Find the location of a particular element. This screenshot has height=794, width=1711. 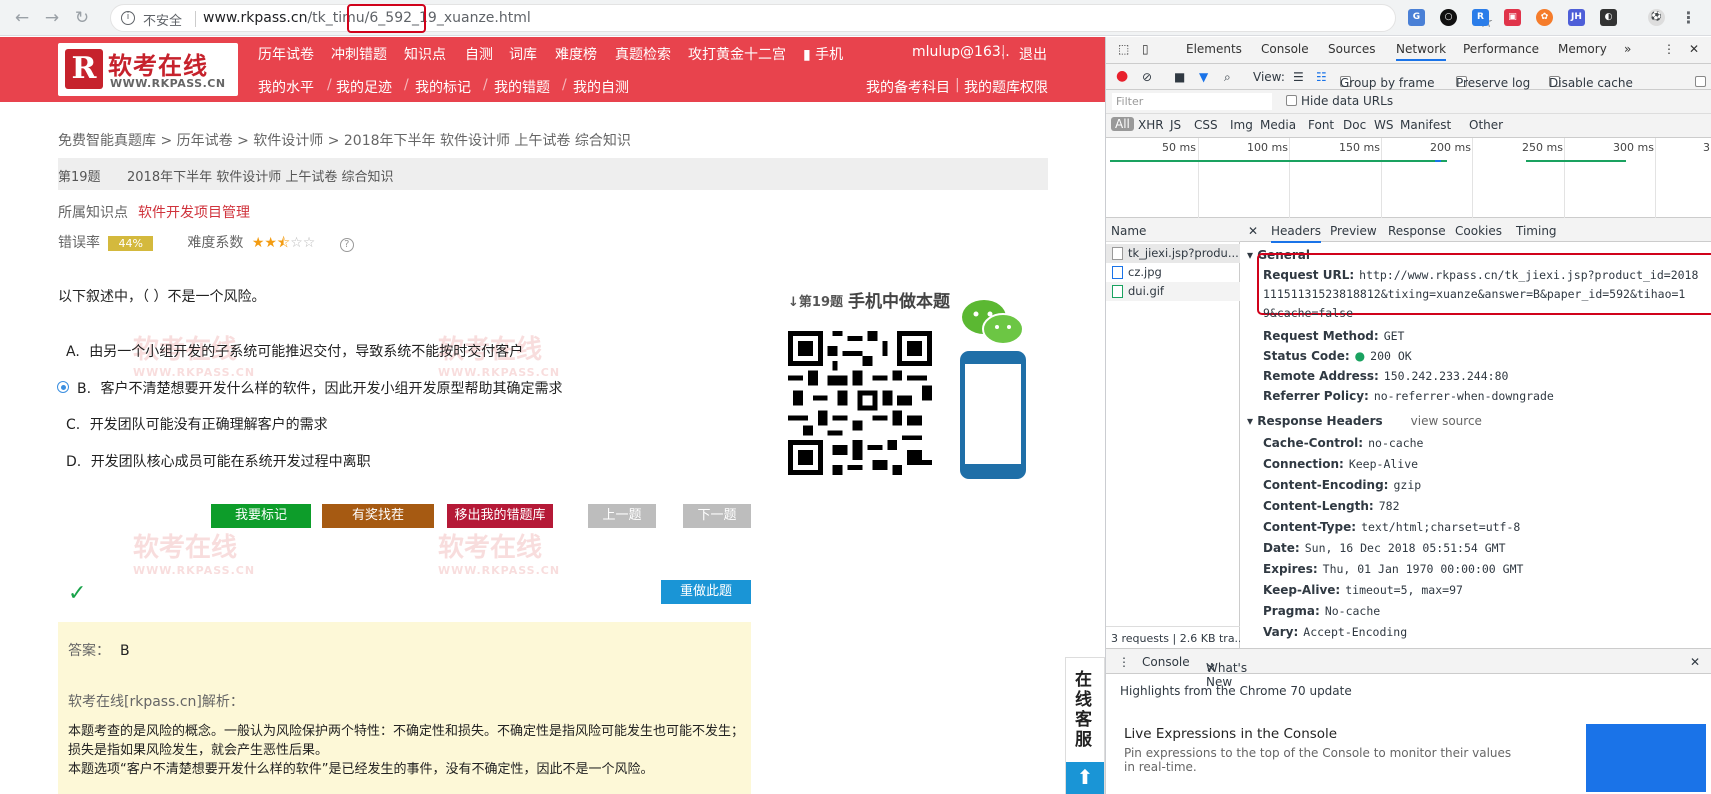

circle-icon: ○ is located at coordinates (1448, 17).